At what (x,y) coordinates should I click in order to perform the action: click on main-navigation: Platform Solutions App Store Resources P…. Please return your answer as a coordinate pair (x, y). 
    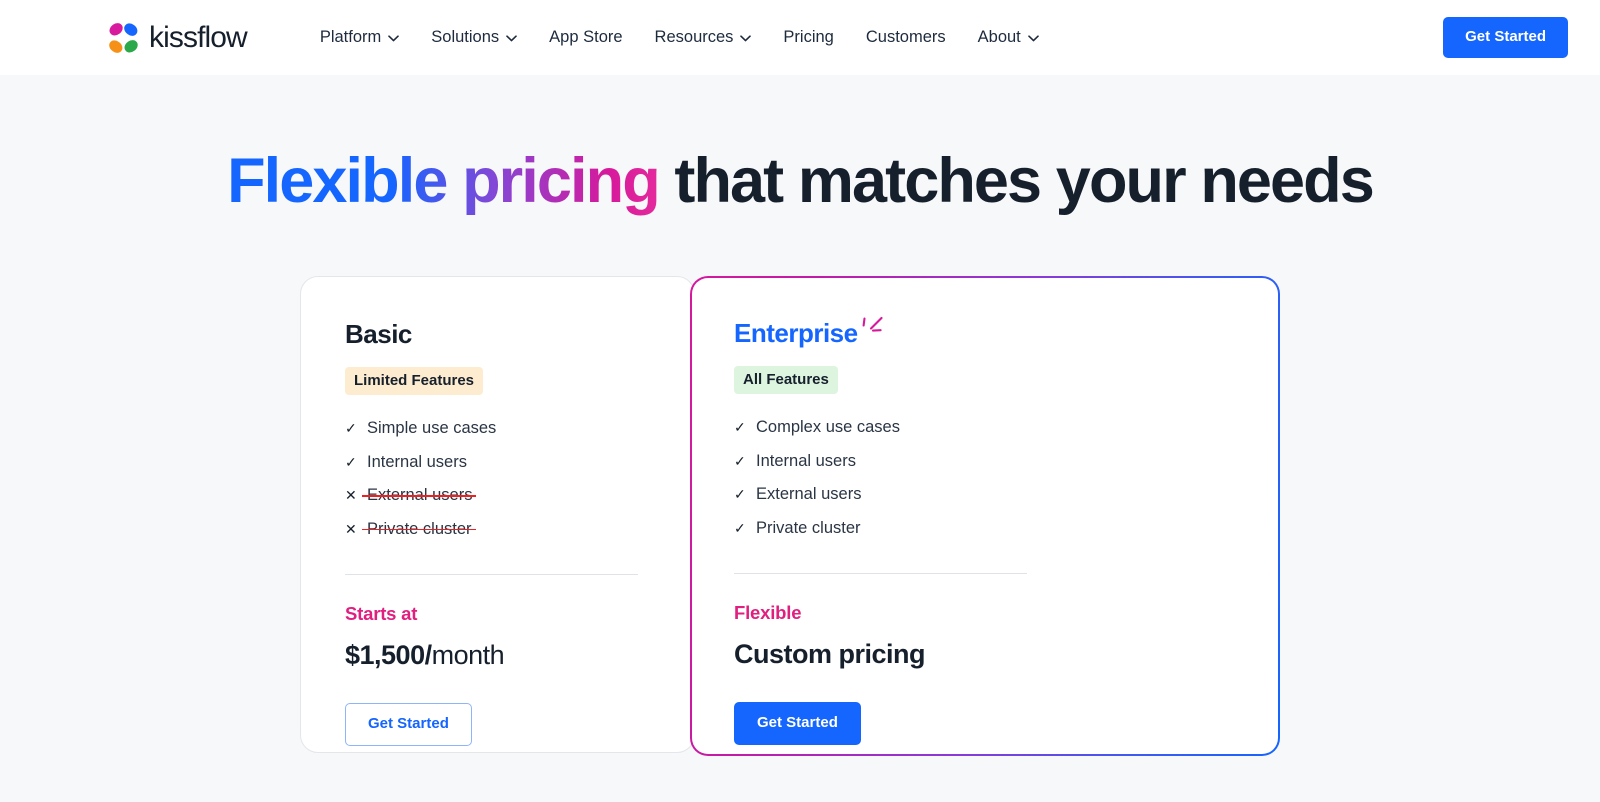
    Looking at the image, I should click on (679, 37).